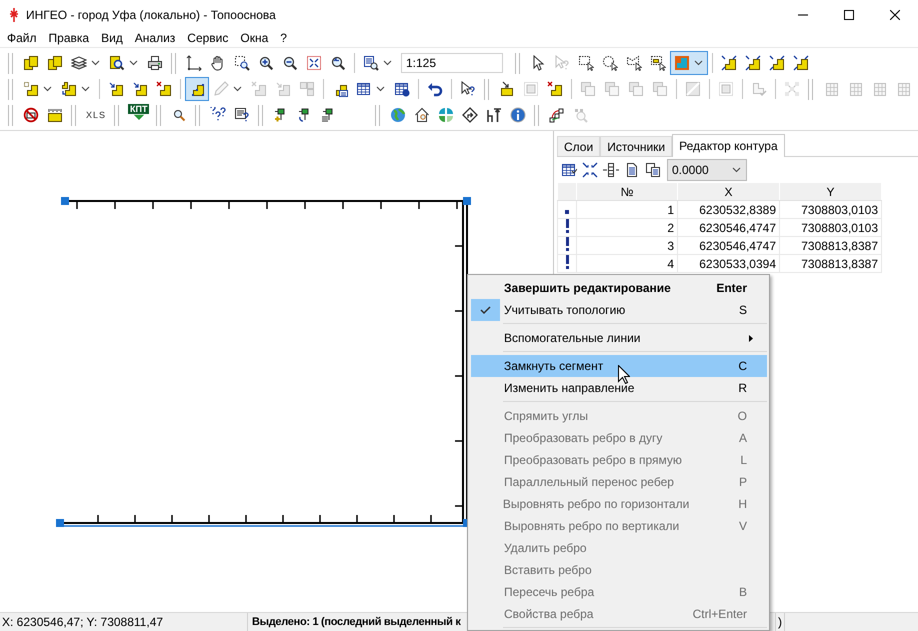 The width and height of the screenshot is (918, 631). What do you see at coordinates (468, 89) in the screenshot?
I see `pointer-question-icon` at bounding box center [468, 89].